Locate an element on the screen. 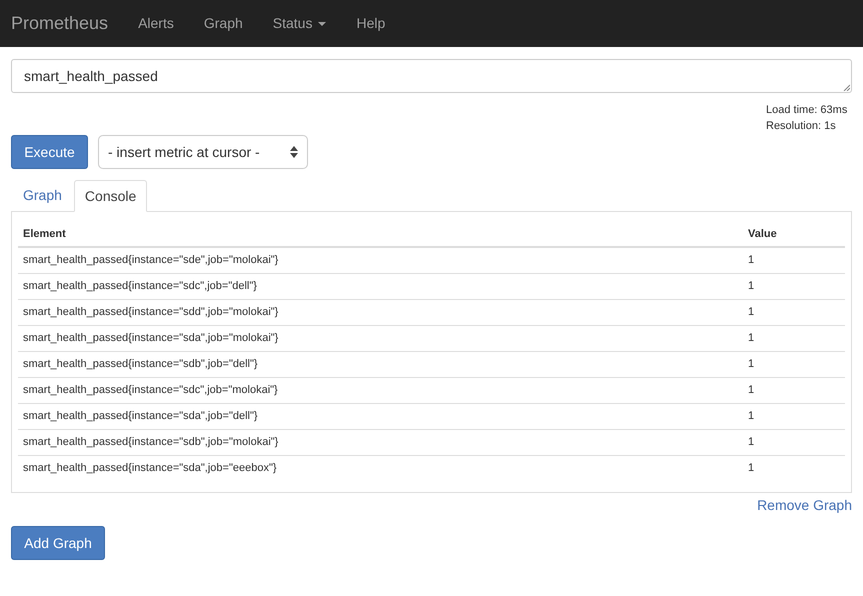 The height and width of the screenshot is (596, 863). stats-text: Load time: 63ms is located at coordinates (807, 110).